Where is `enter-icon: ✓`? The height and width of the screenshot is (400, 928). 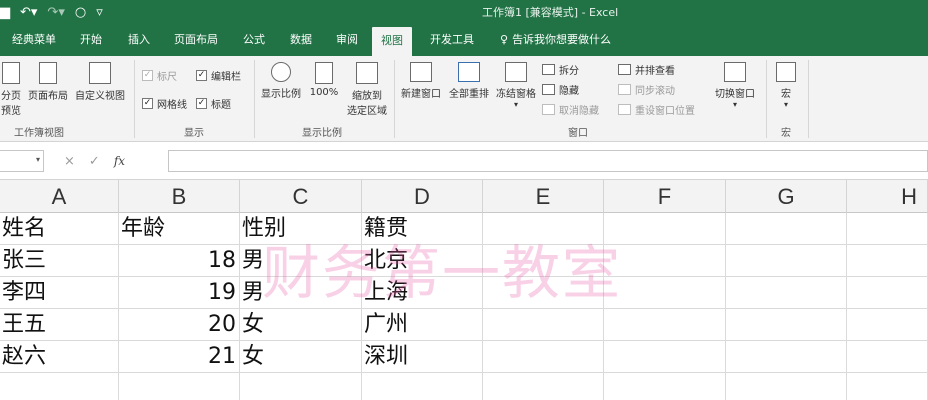
enter-icon: ✓ is located at coordinates (94, 161).